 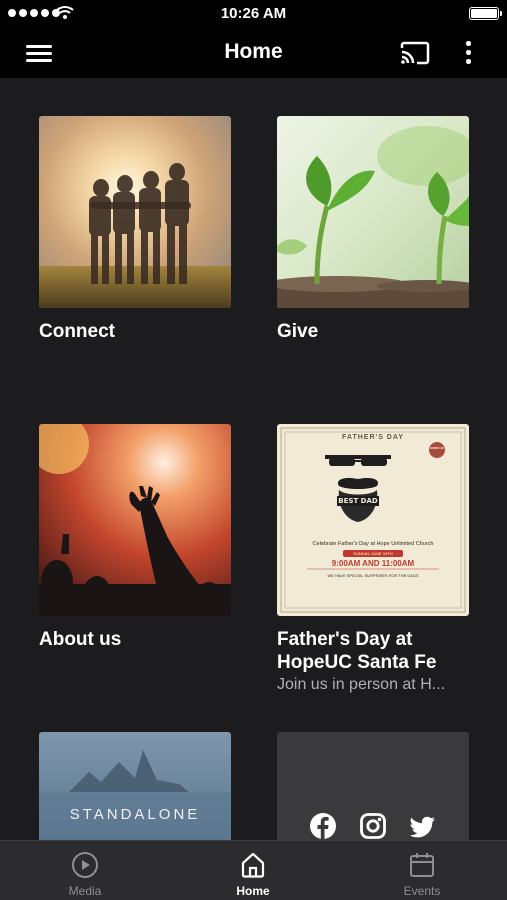 I want to click on flyer-date: SUNDAY, JUNE 19TH, so click(x=373, y=553).